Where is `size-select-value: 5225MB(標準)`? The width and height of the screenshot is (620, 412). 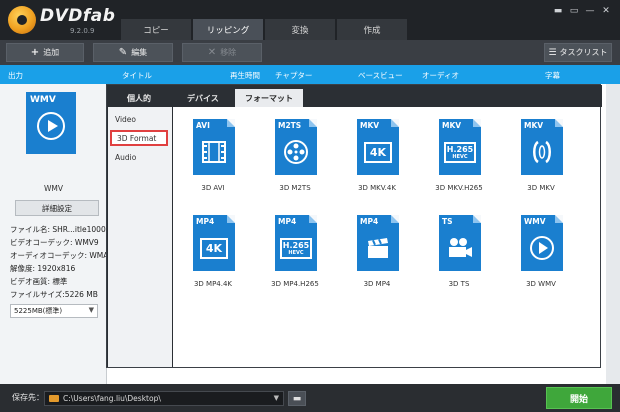
size-select-value: 5225MB(標準) is located at coordinates (38, 311).